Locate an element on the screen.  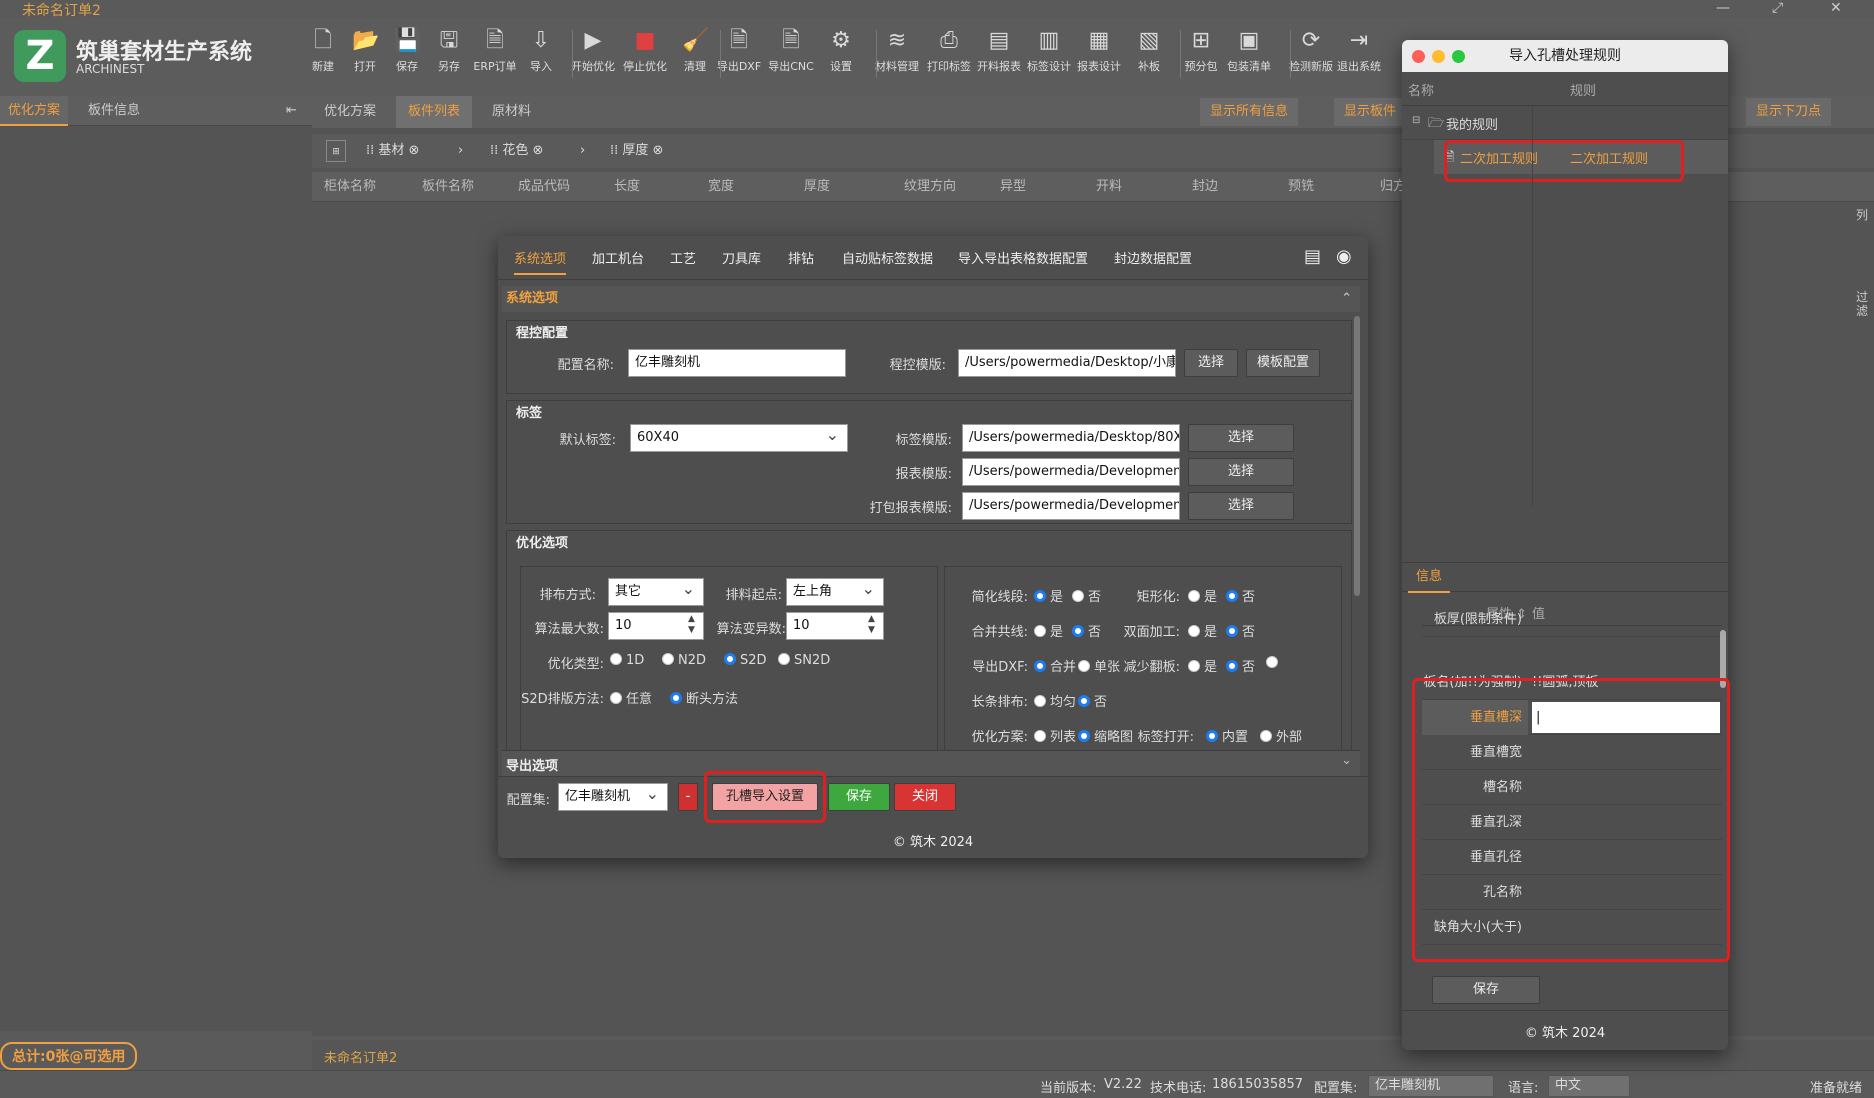
dialog-scrollbar is located at coordinates (1357, 456).